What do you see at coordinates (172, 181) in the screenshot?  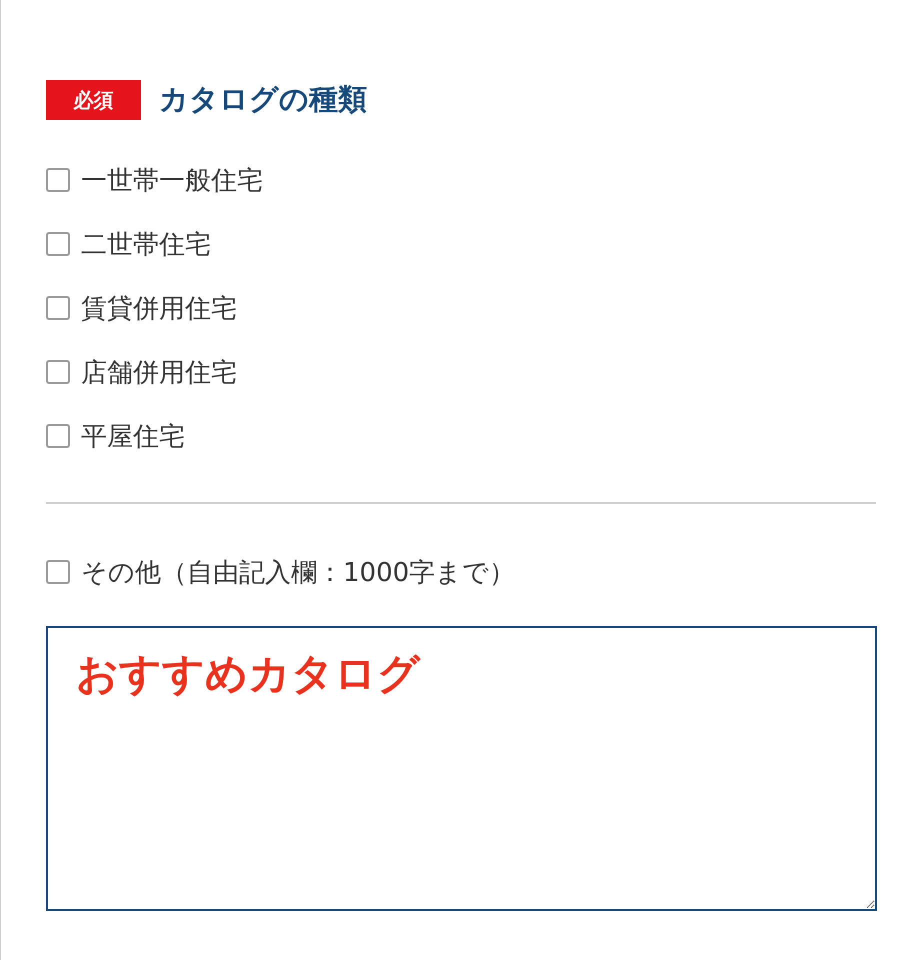 I see `option-label: 一世帯一般住宅` at bounding box center [172, 181].